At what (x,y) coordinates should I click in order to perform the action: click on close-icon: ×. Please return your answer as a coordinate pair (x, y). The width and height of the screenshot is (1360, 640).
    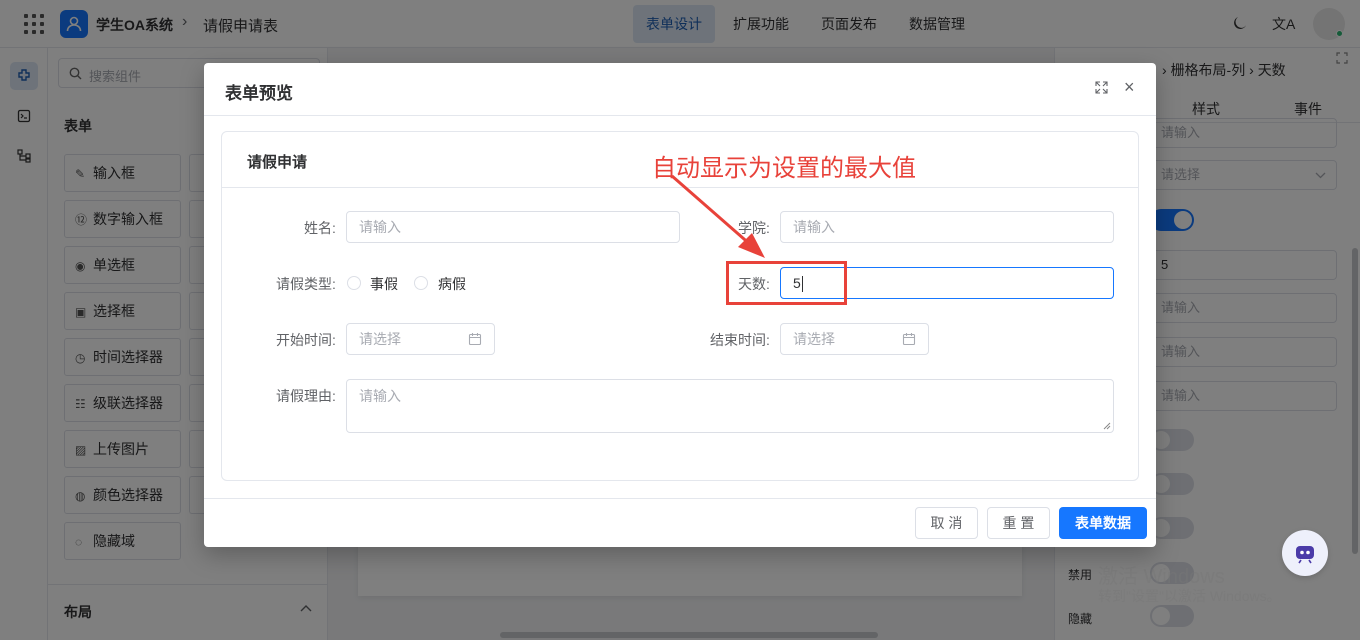
    Looking at the image, I should click on (1129, 87).